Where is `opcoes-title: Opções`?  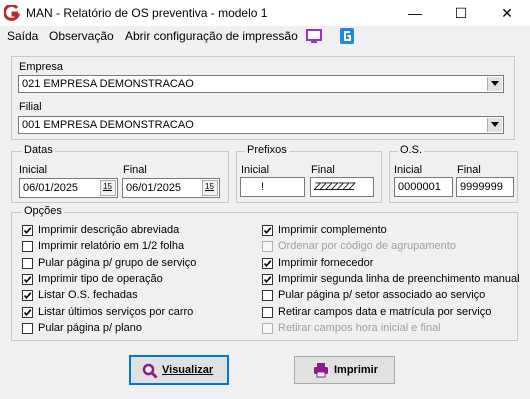 opcoes-title: Opções is located at coordinates (43, 211).